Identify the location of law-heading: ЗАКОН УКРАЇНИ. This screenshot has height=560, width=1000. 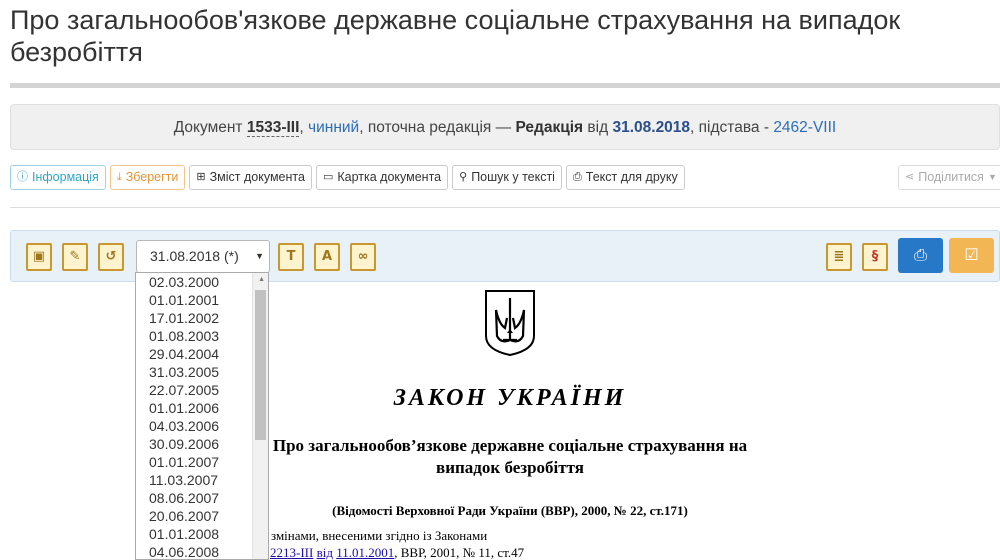
(510, 398).